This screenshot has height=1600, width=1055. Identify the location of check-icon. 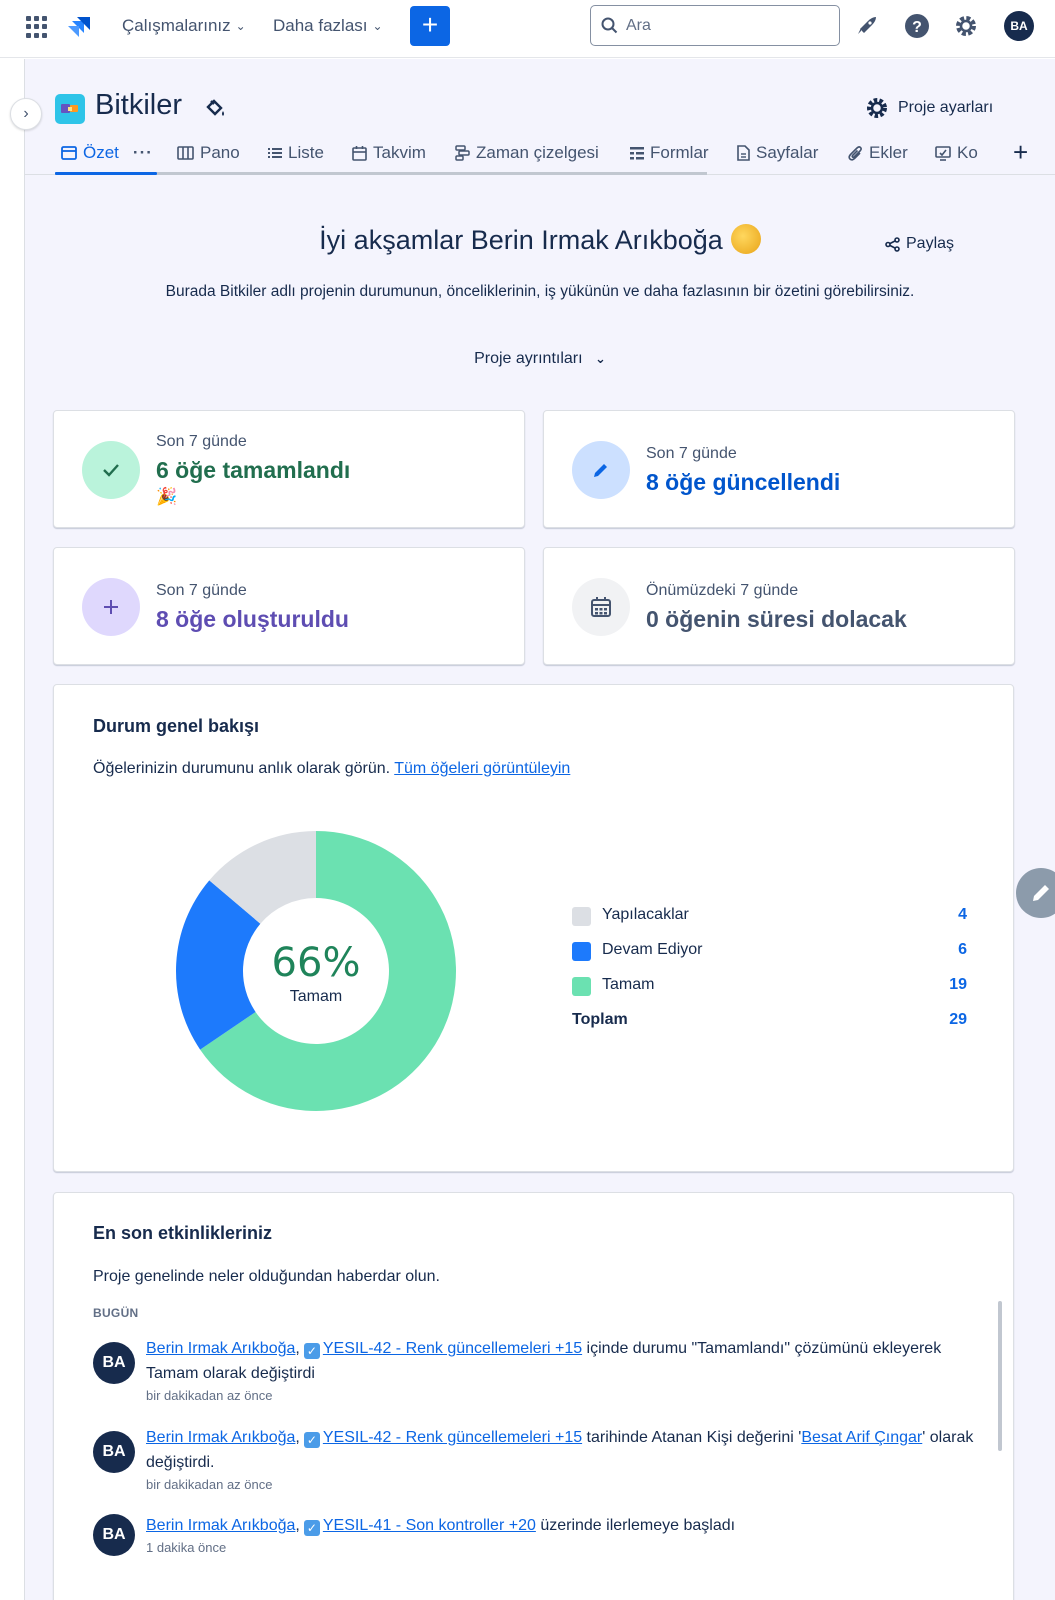
(111, 470).